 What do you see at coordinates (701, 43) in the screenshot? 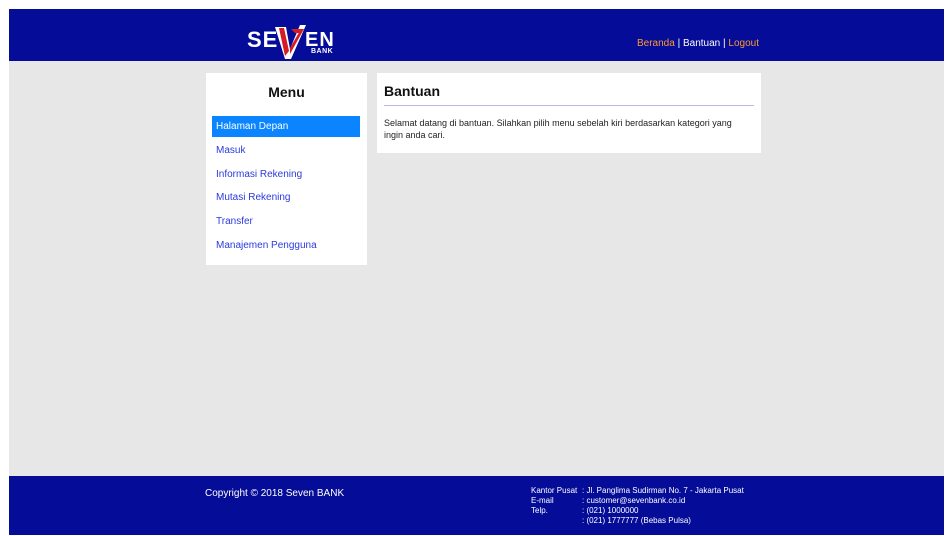
I see `nav-link-bantuan: Bantuan` at bounding box center [701, 43].